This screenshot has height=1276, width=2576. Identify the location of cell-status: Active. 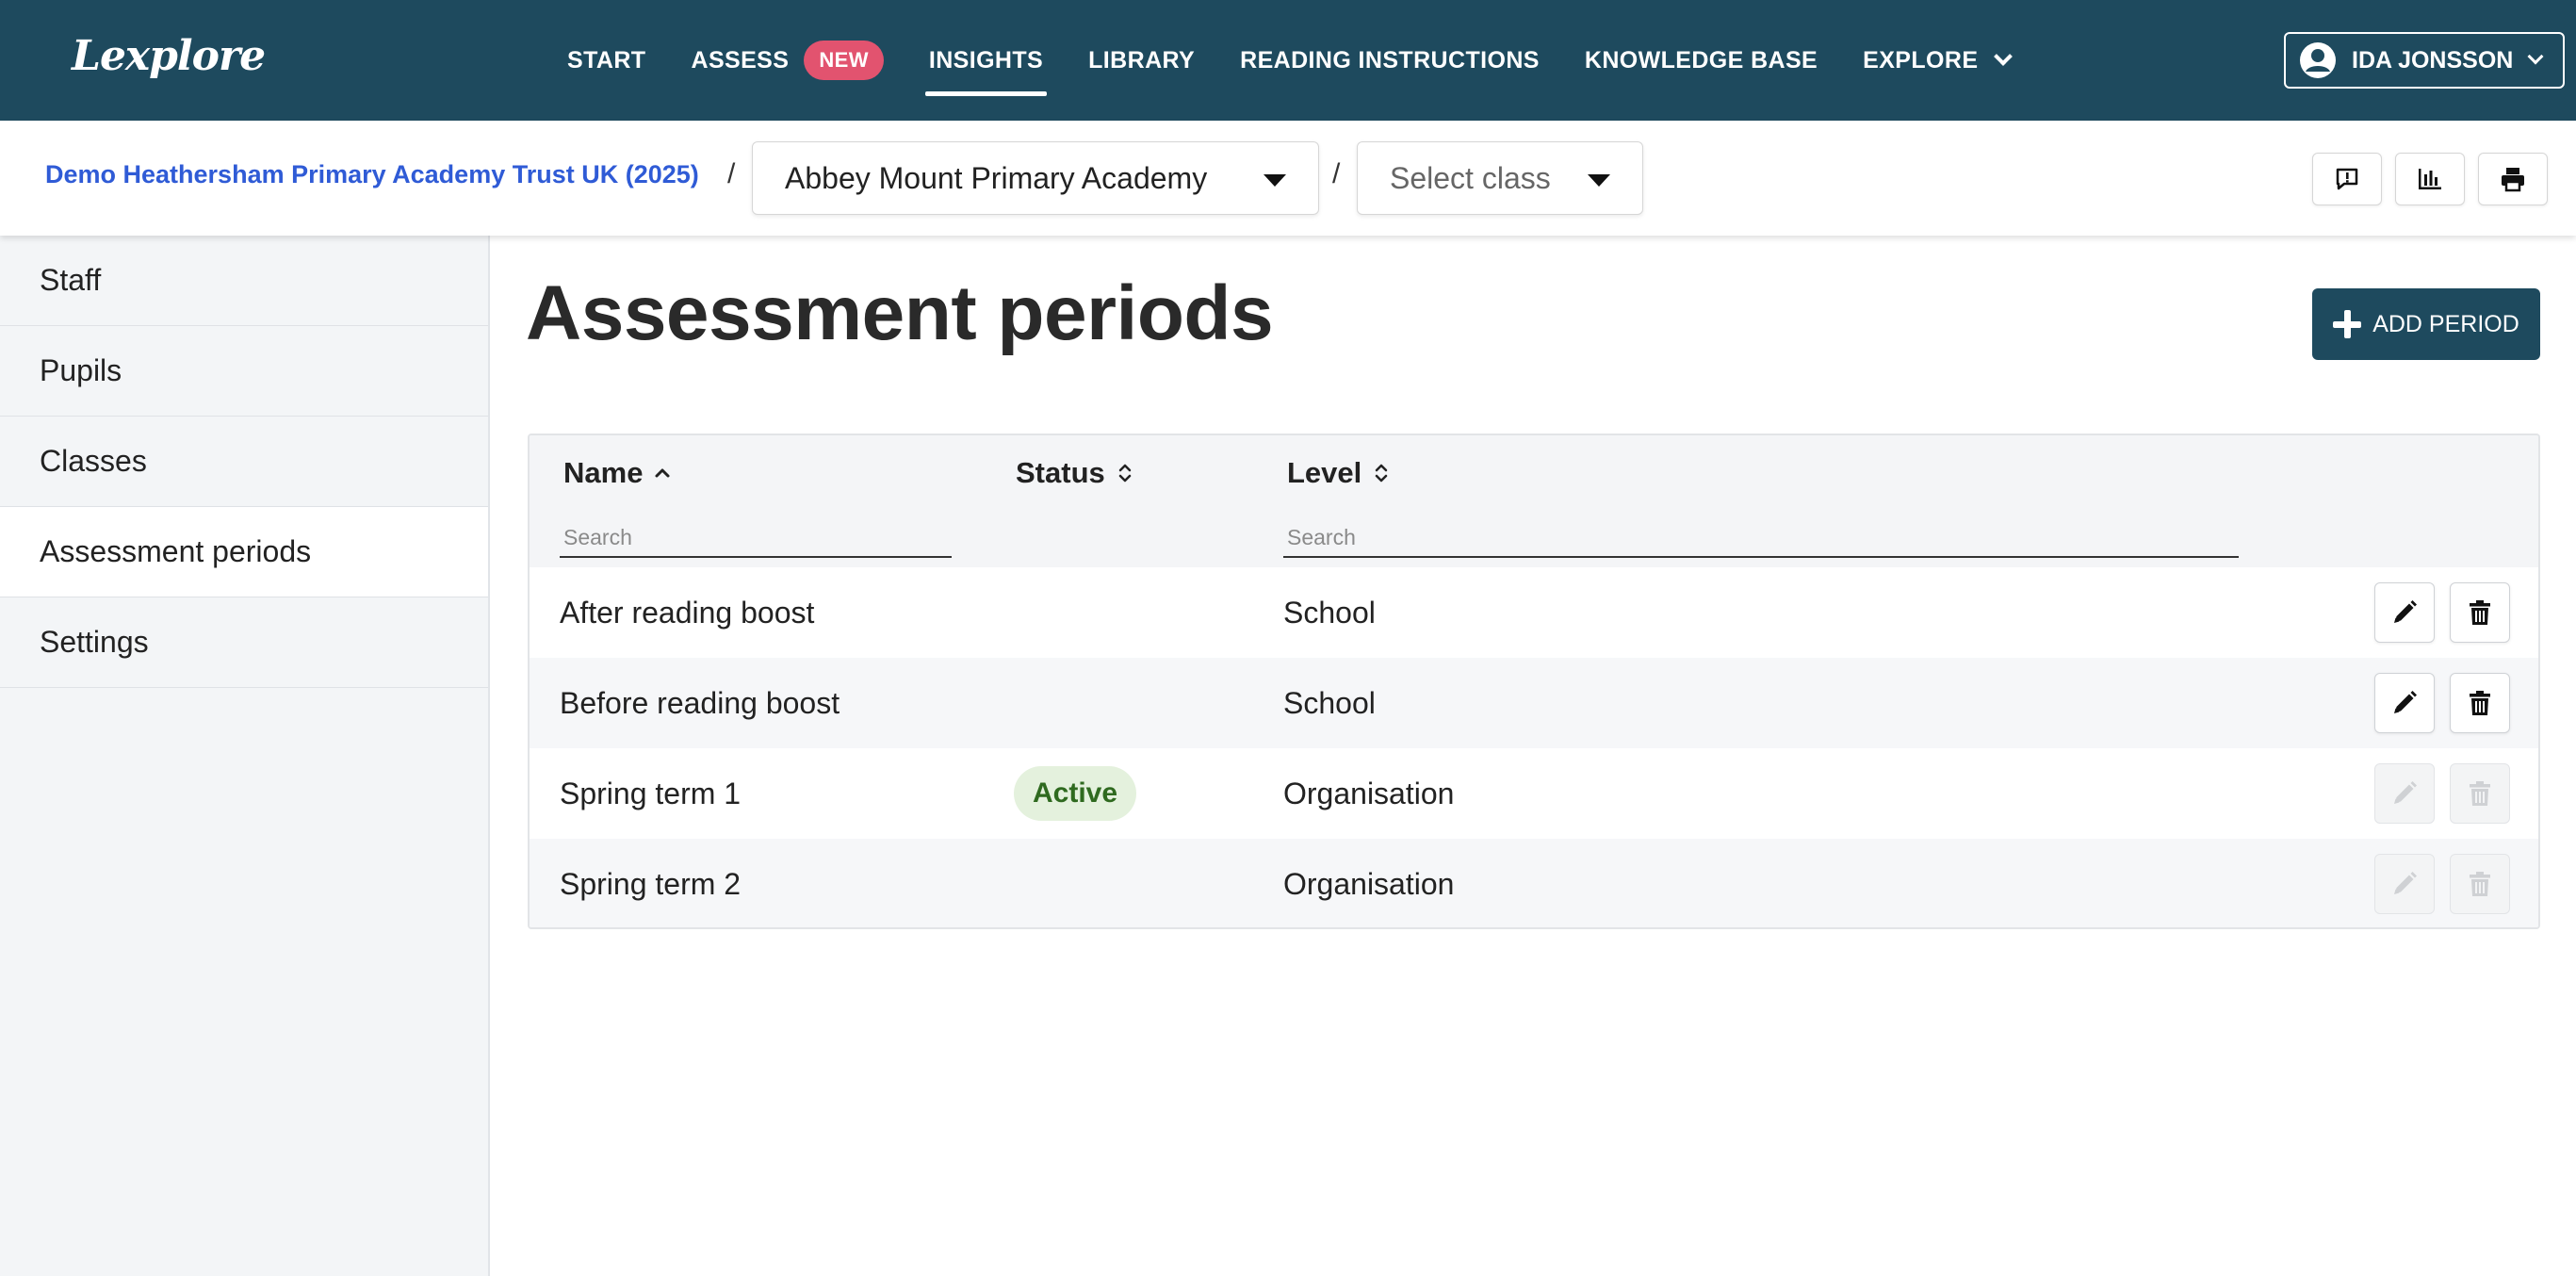
(1075, 793).